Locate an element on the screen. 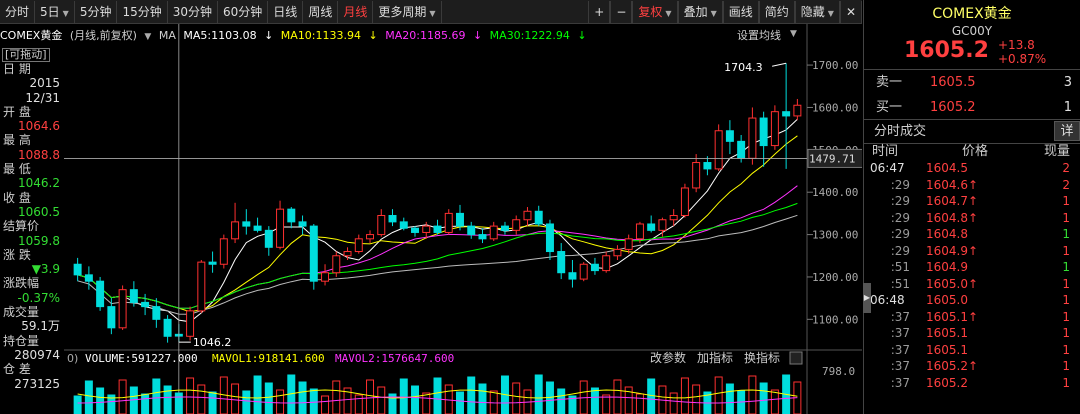  collapse-arrow-icon: ▶ is located at coordinates (867, 298).